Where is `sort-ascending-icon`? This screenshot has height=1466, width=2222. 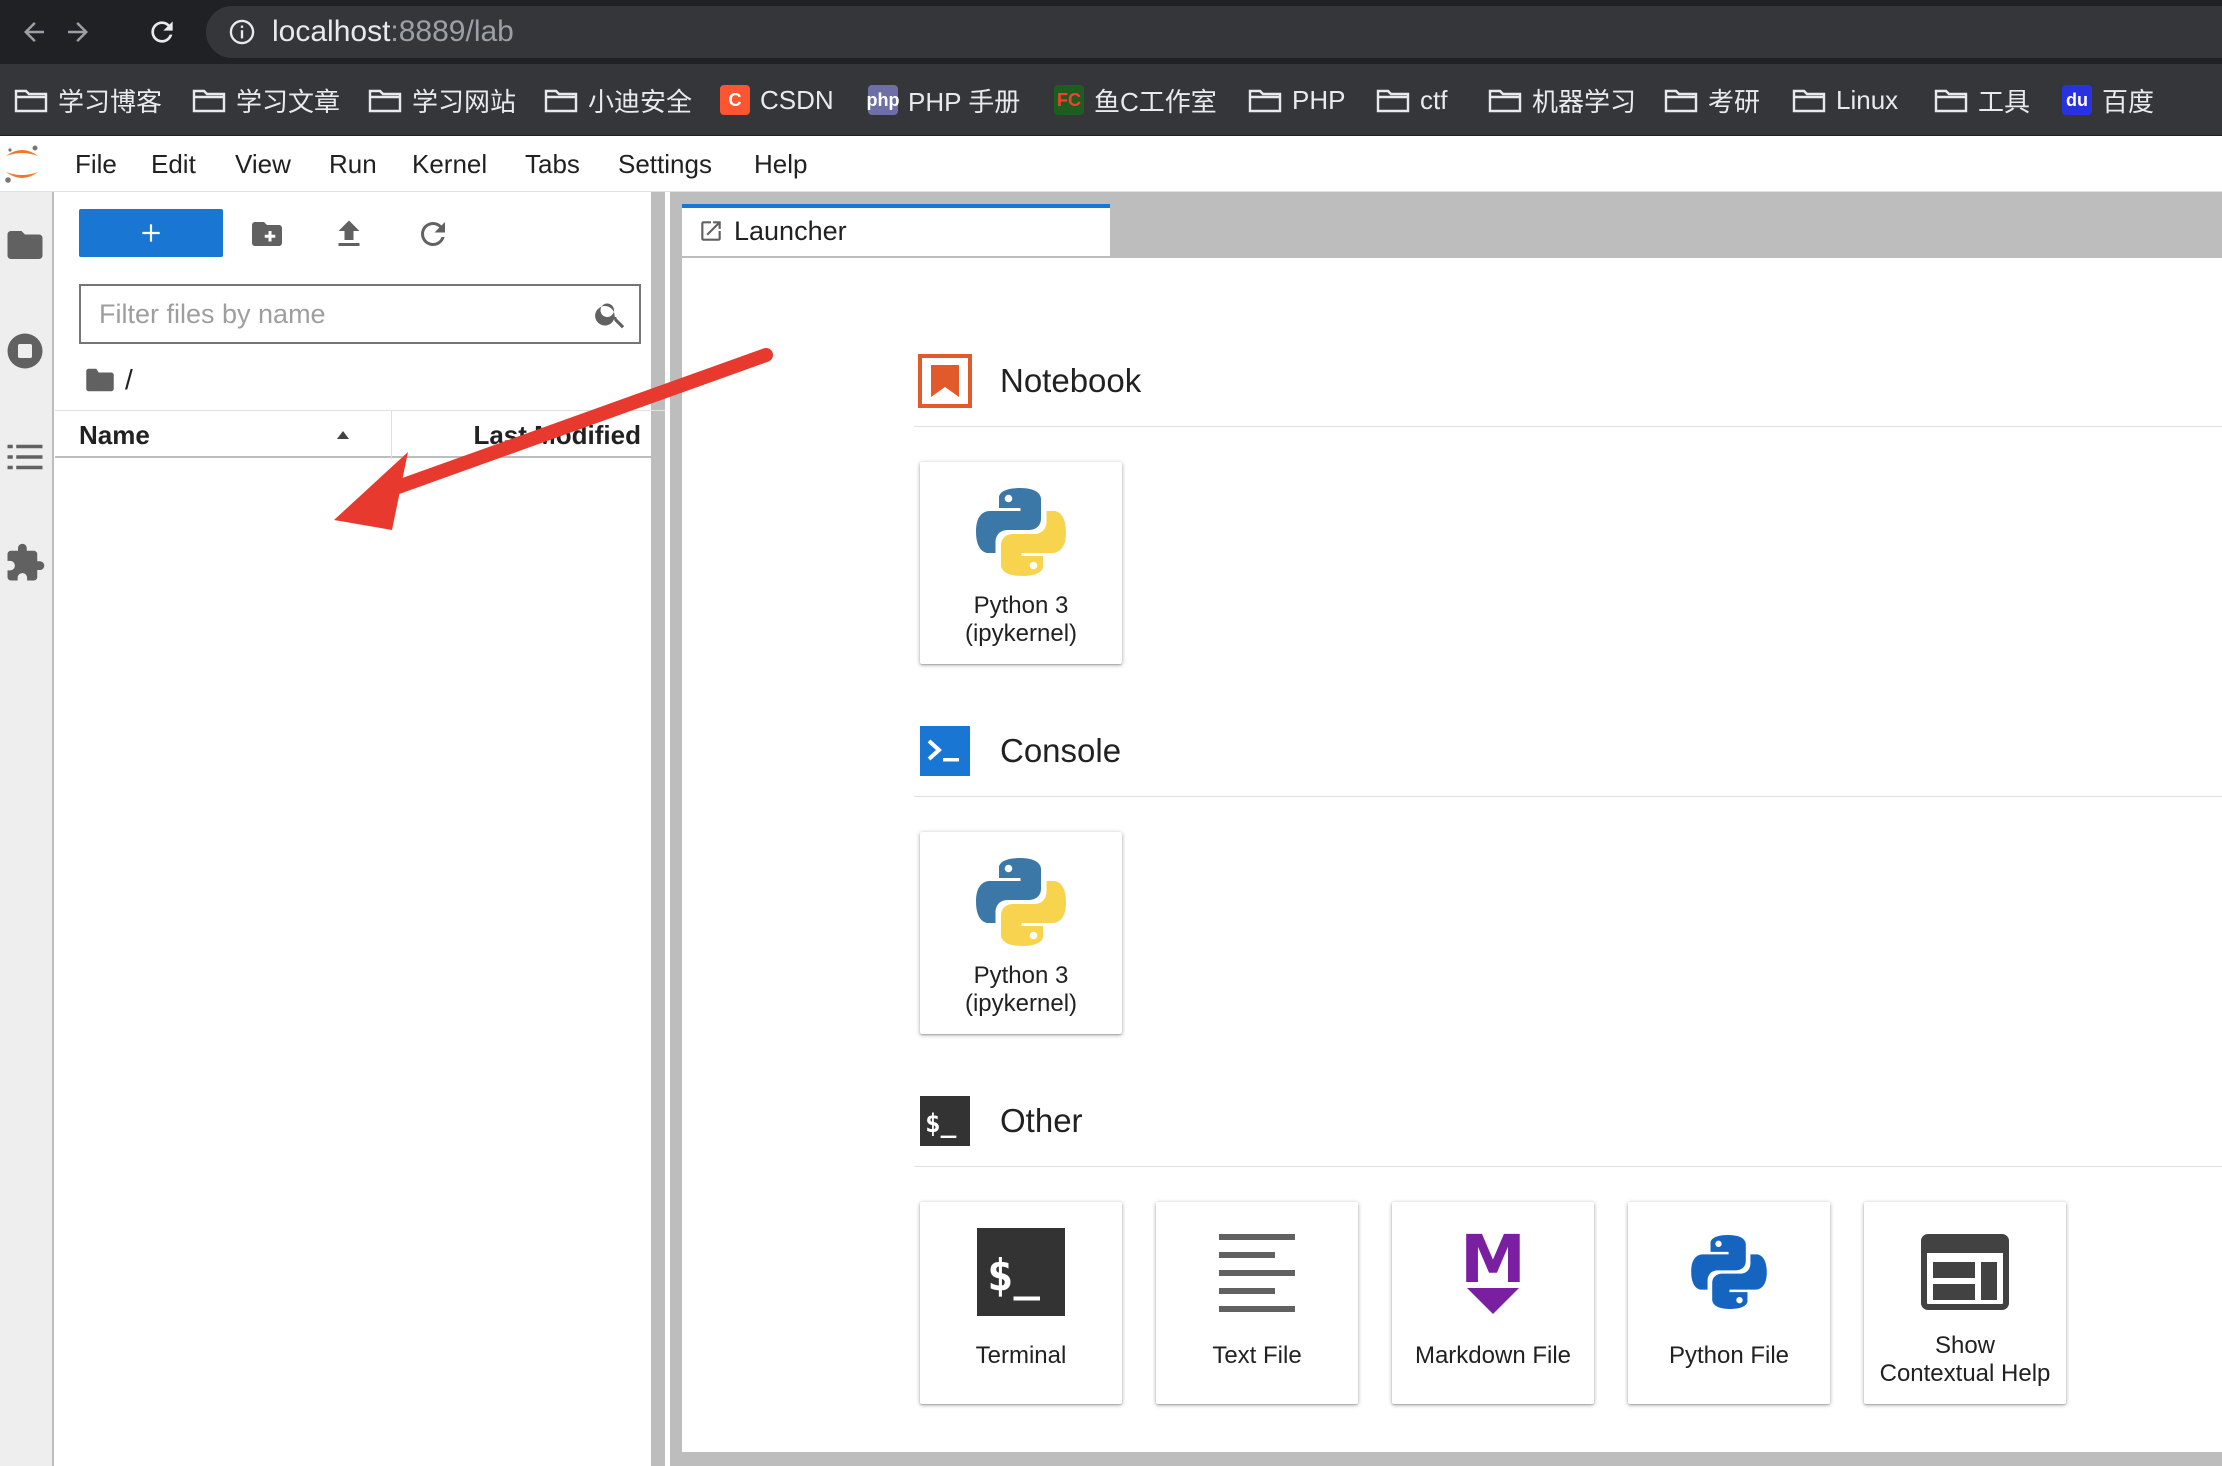 sort-ascending-icon is located at coordinates (343, 435).